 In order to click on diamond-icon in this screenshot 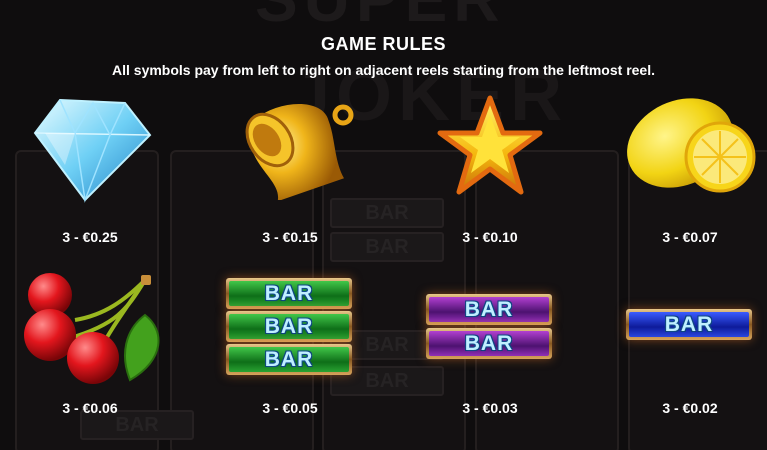, I will do `click(92, 150)`.